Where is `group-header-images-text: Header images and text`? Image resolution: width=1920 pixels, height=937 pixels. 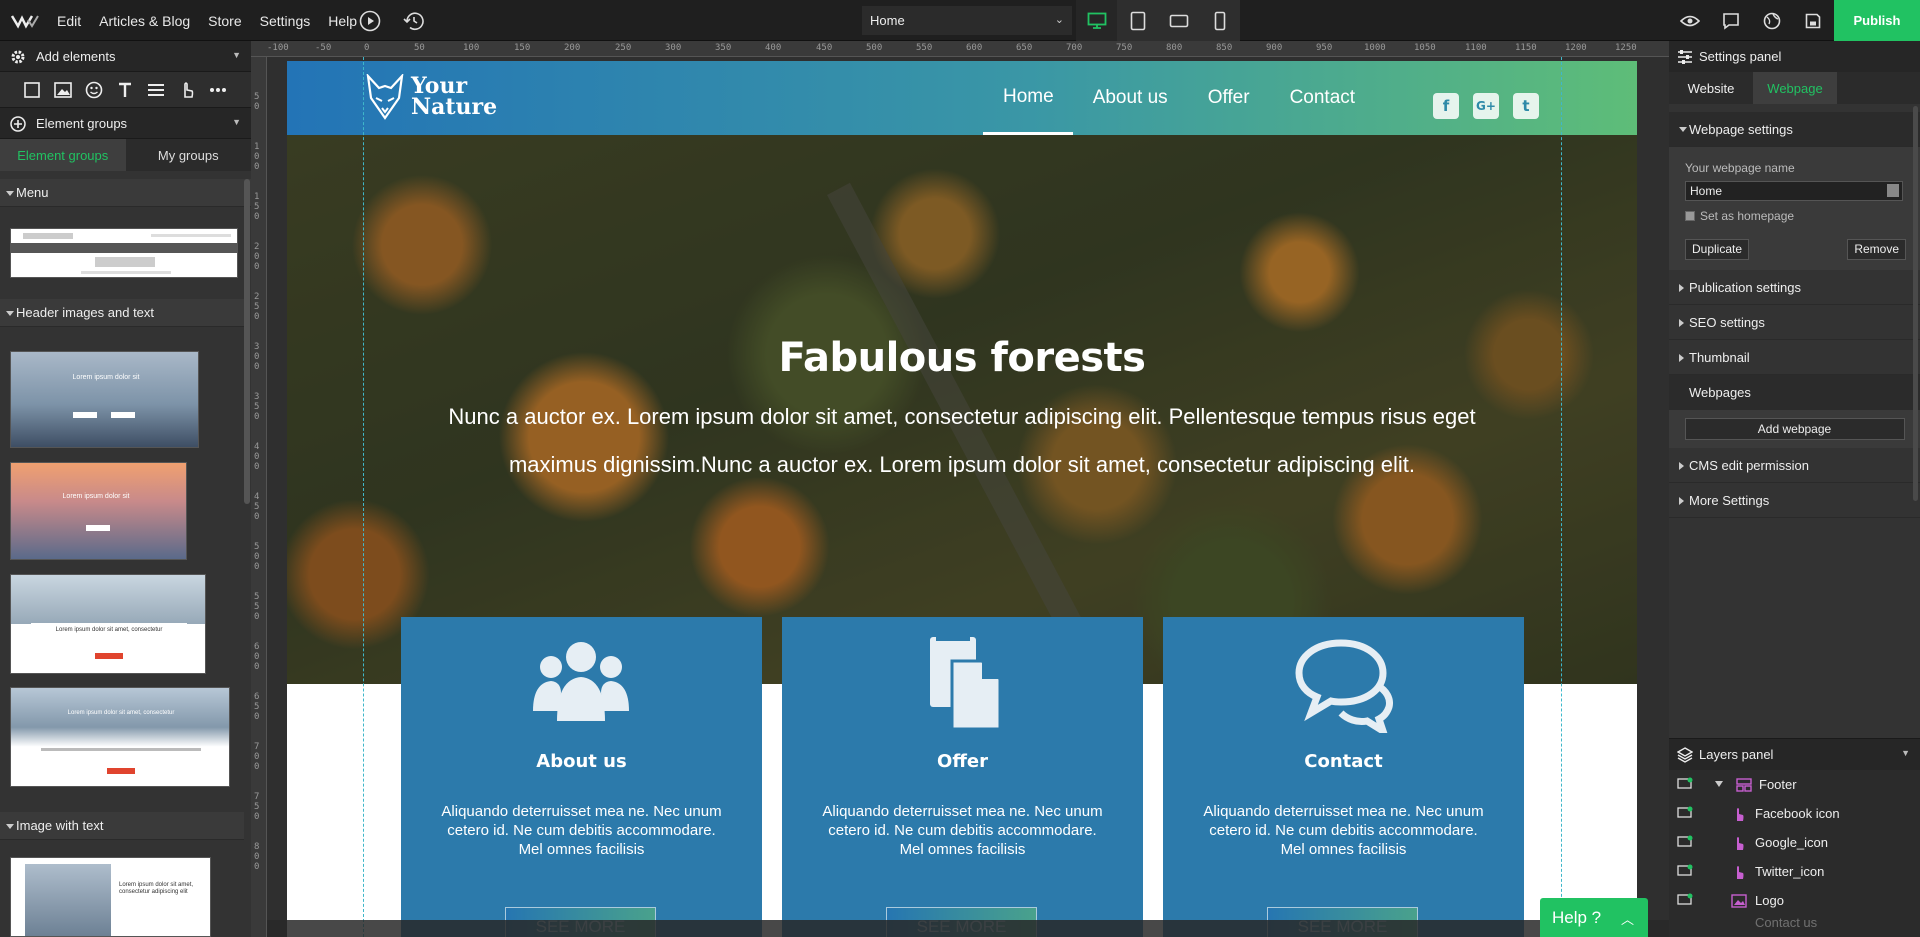
group-header-images-text: Header images and text is located at coordinates (122, 313).